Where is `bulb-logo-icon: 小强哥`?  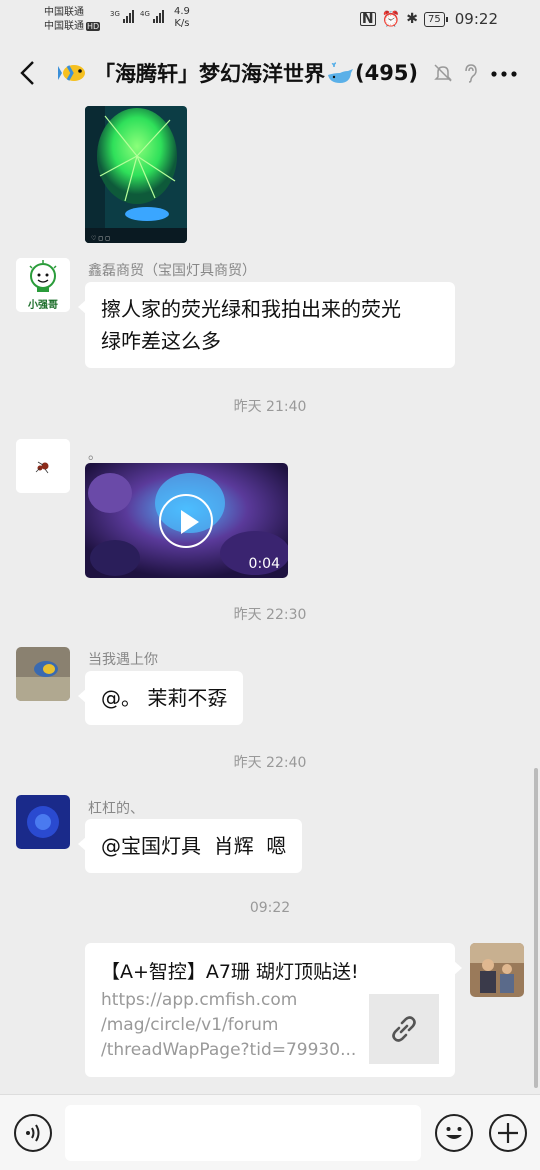 bulb-logo-icon: 小强哥 is located at coordinates (43, 285).